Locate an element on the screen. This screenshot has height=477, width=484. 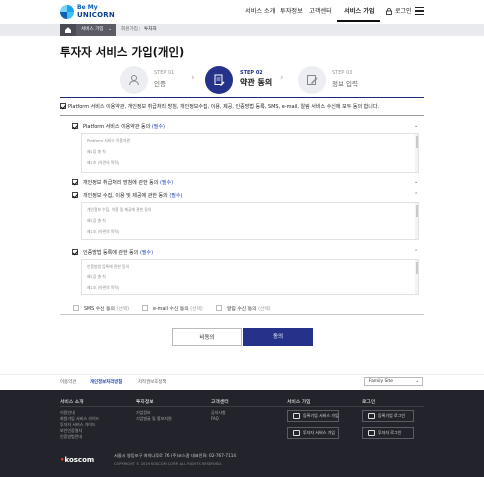
notification-consent-checkbox is located at coordinates (219, 308).